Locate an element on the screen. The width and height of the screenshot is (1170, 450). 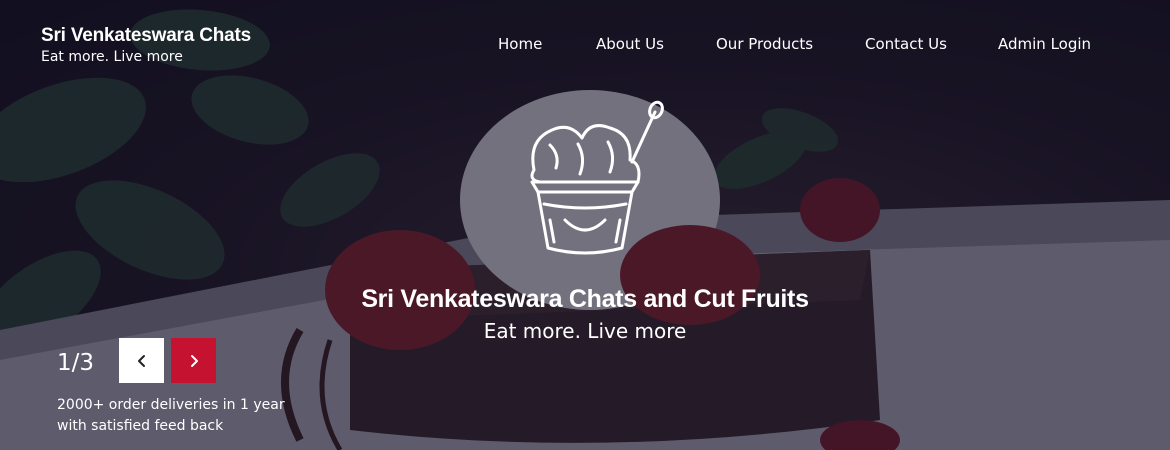
ice-cream-cup-icon is located at coordinates (597, 177).